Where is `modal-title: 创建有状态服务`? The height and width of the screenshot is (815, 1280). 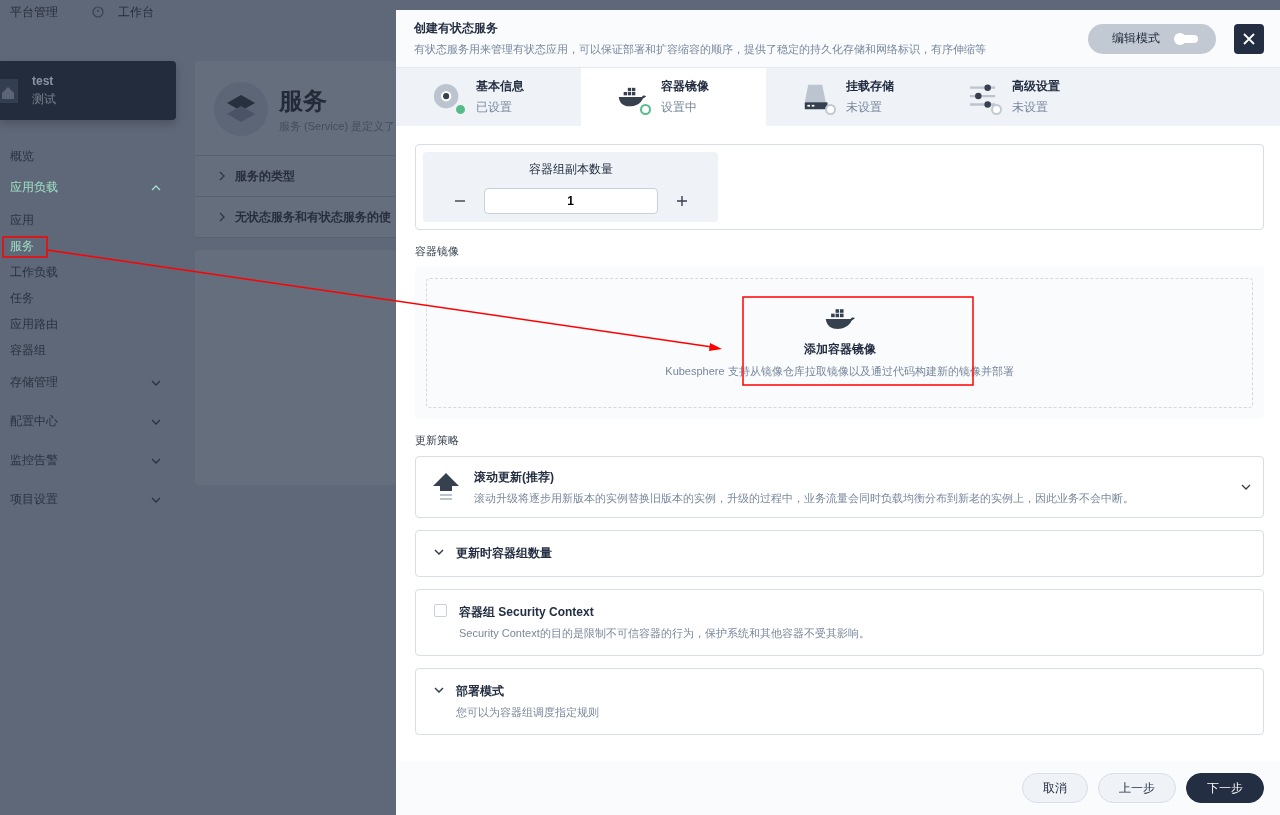 modal-title: 创建有状态服务 is located at coordinates (456, 28).